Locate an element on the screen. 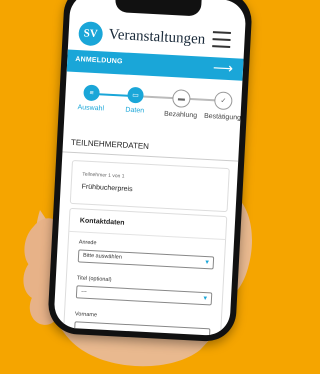 The height and width of the screenshot is (374, 320). anrede-label: Anrede is located at coordinates (87, 243).